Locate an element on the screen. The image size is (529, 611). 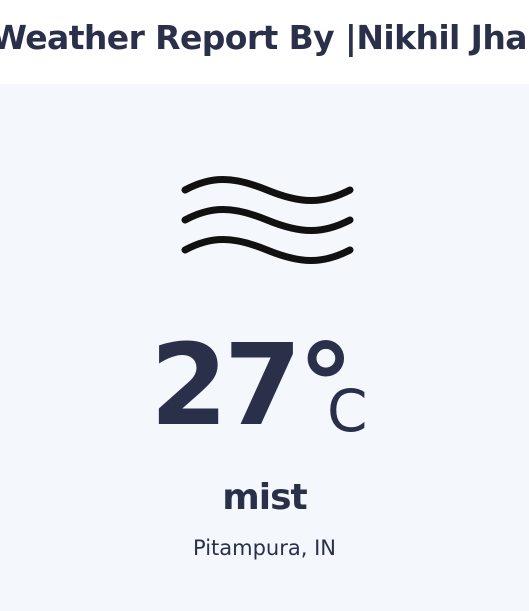
temperature-value: 27° is located at coordinates (252, 386).